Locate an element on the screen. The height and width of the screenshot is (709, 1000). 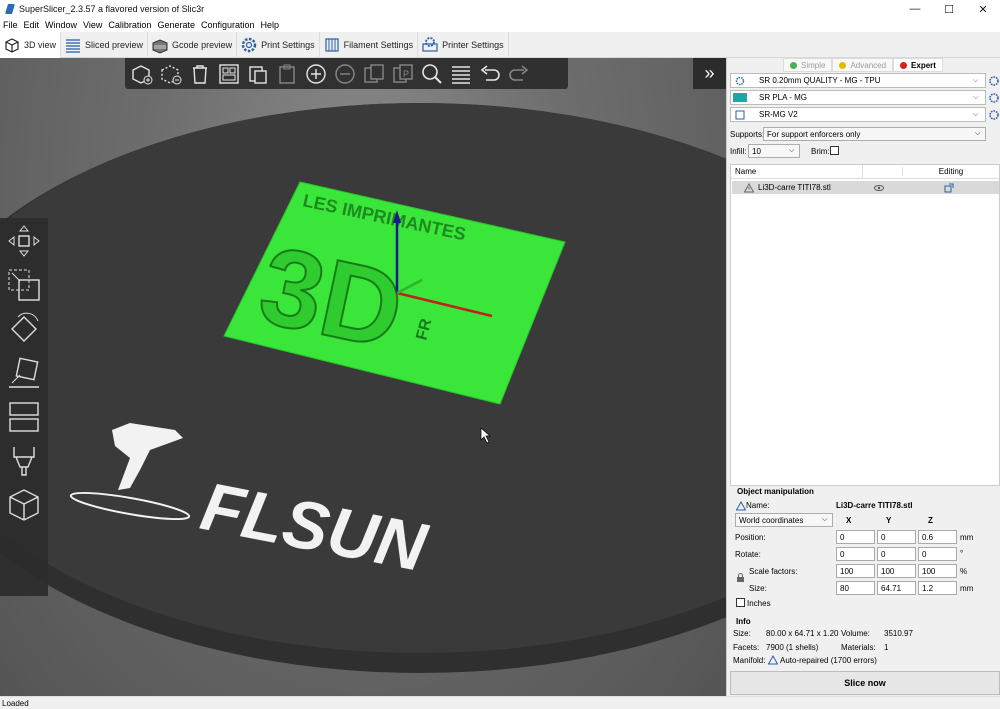
delete-all-button is located at coordinates (200, 74).